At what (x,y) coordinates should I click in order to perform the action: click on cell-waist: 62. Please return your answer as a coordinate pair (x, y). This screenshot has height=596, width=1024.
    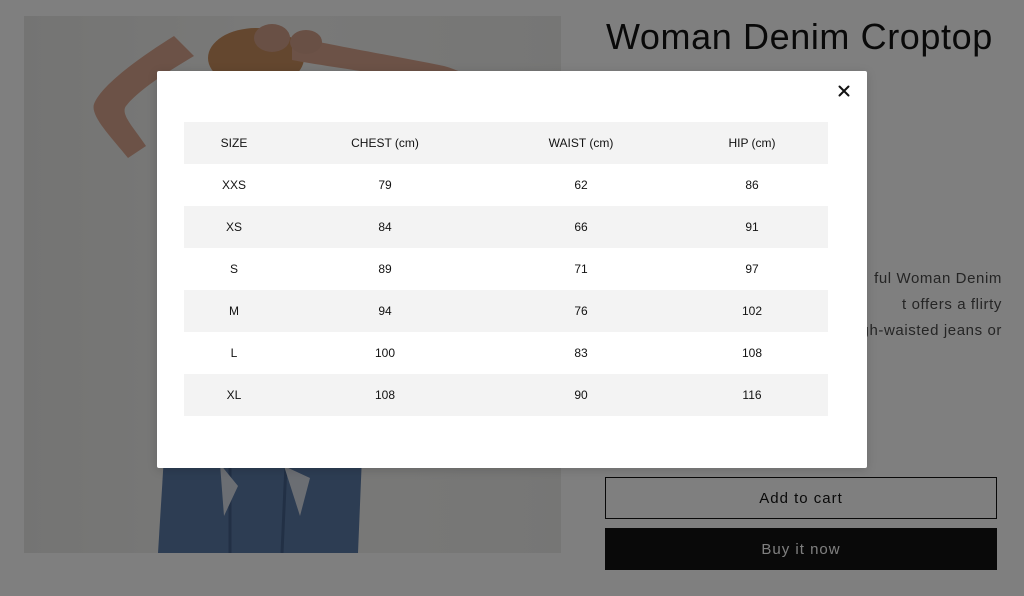
    Looking at the image, I should click on (581, 185).